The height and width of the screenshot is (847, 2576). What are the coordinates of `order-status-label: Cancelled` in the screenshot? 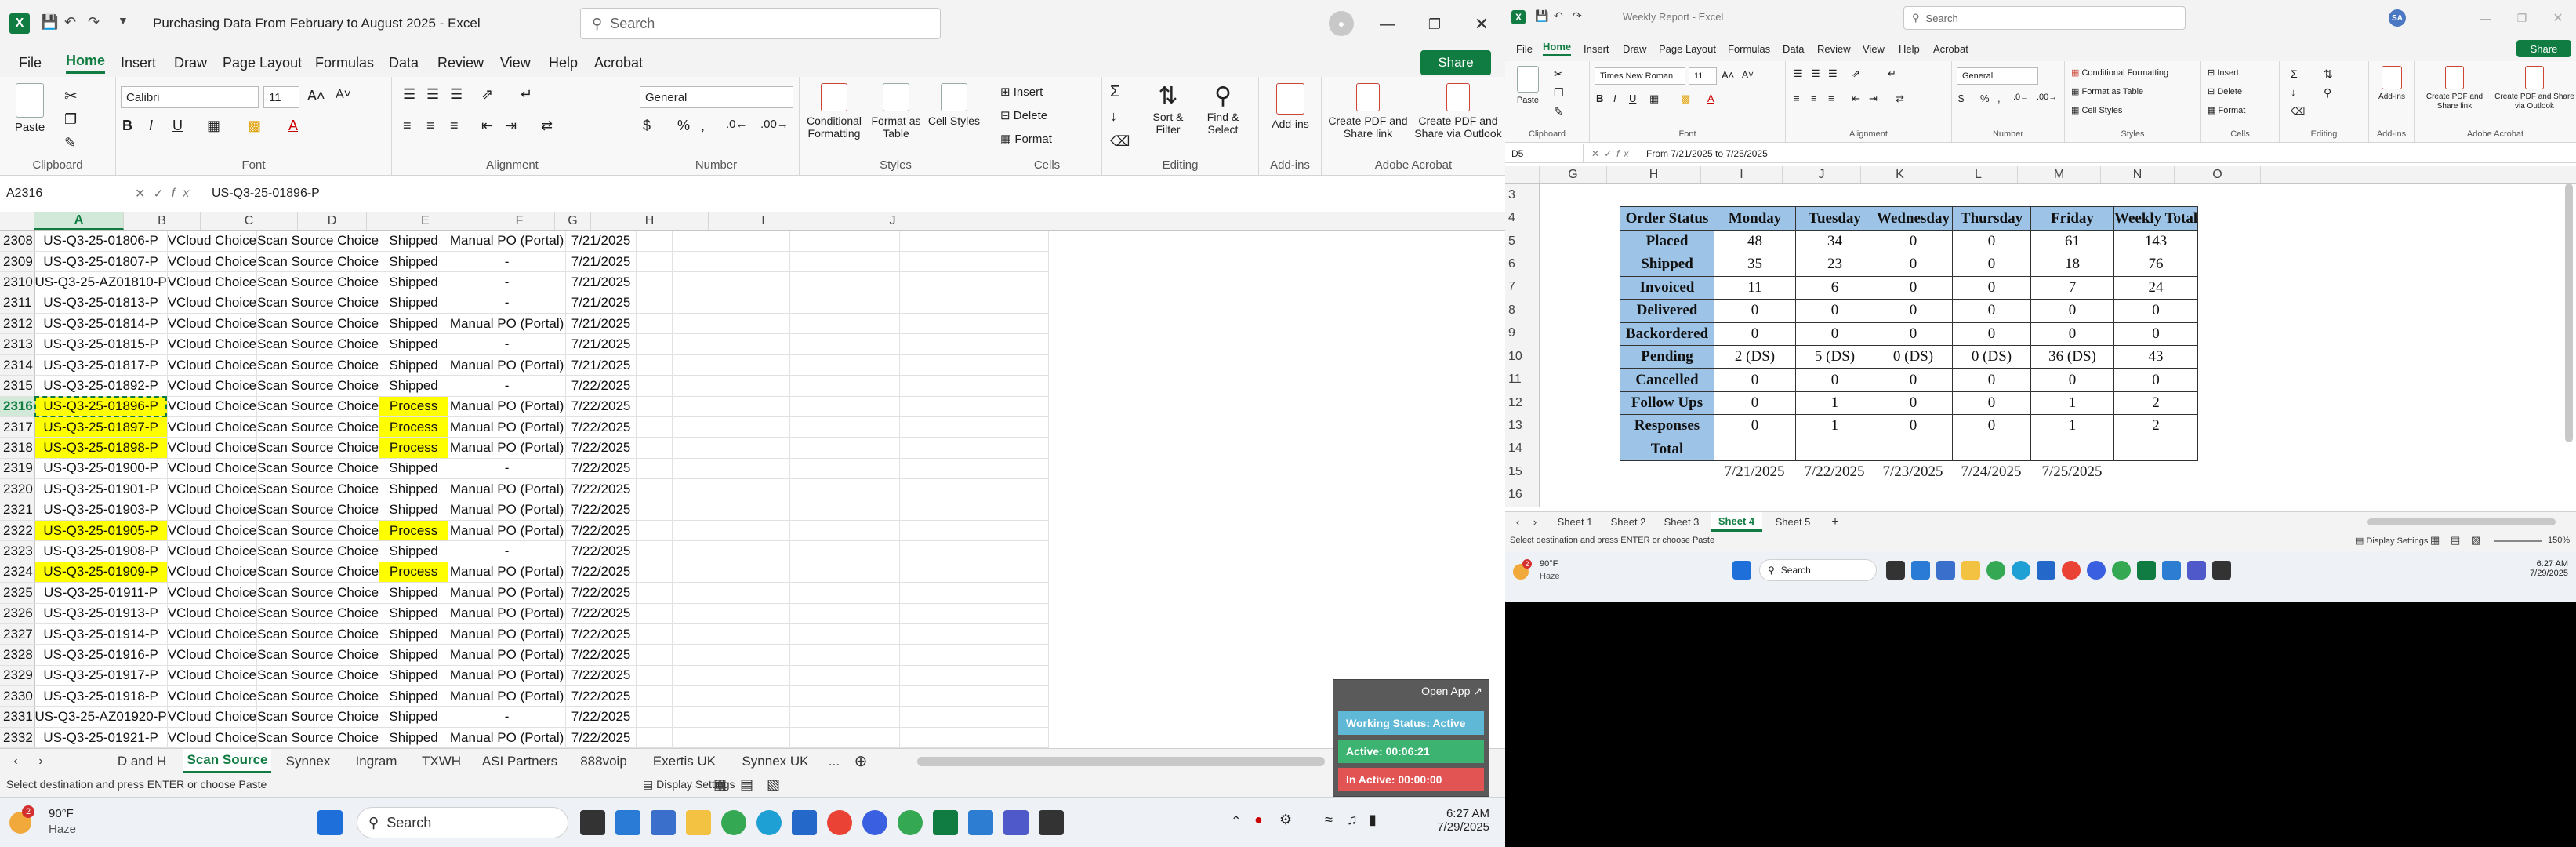 It's located at (1667, 380).